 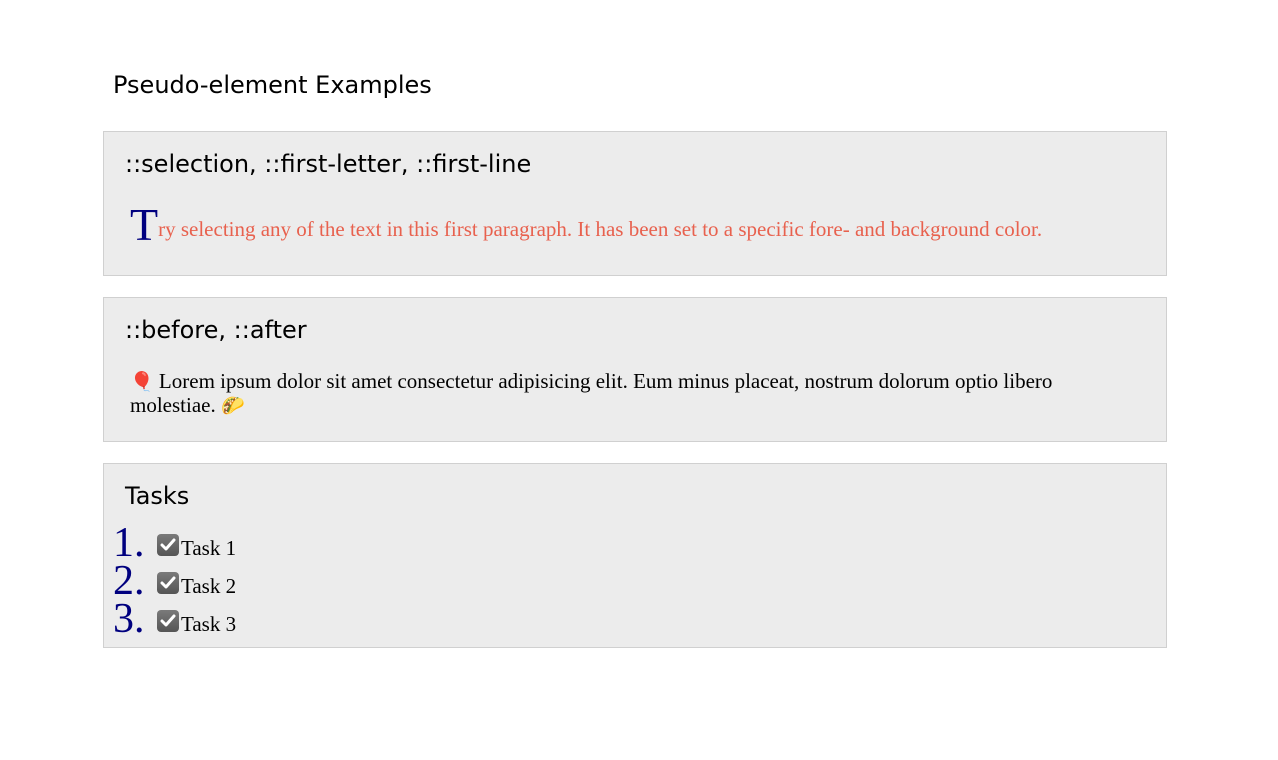 I want to click on taco-icon: 🌮, so click(x=232, y=406).